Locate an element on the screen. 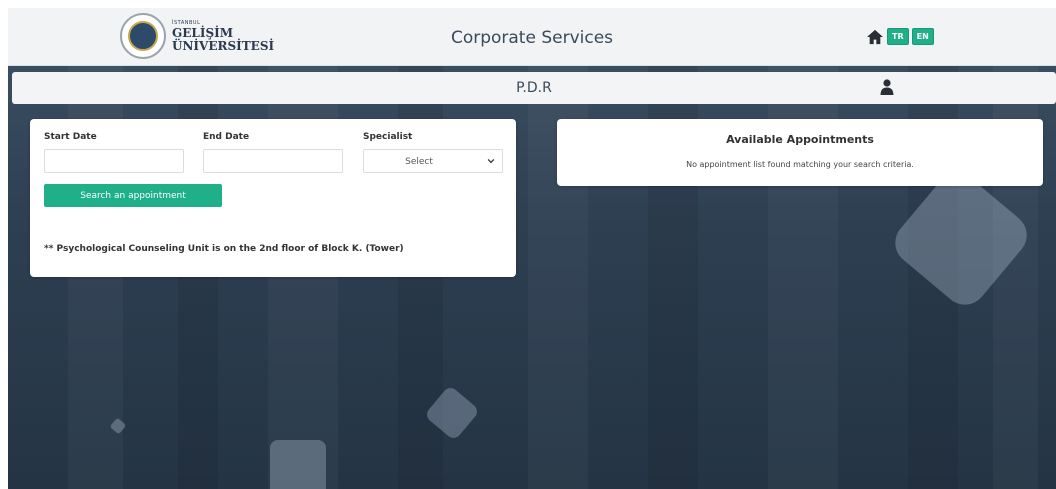 The width and height of the screenshot is (1056, 489). specialist-select: Select is located at coordinates (433, 161).